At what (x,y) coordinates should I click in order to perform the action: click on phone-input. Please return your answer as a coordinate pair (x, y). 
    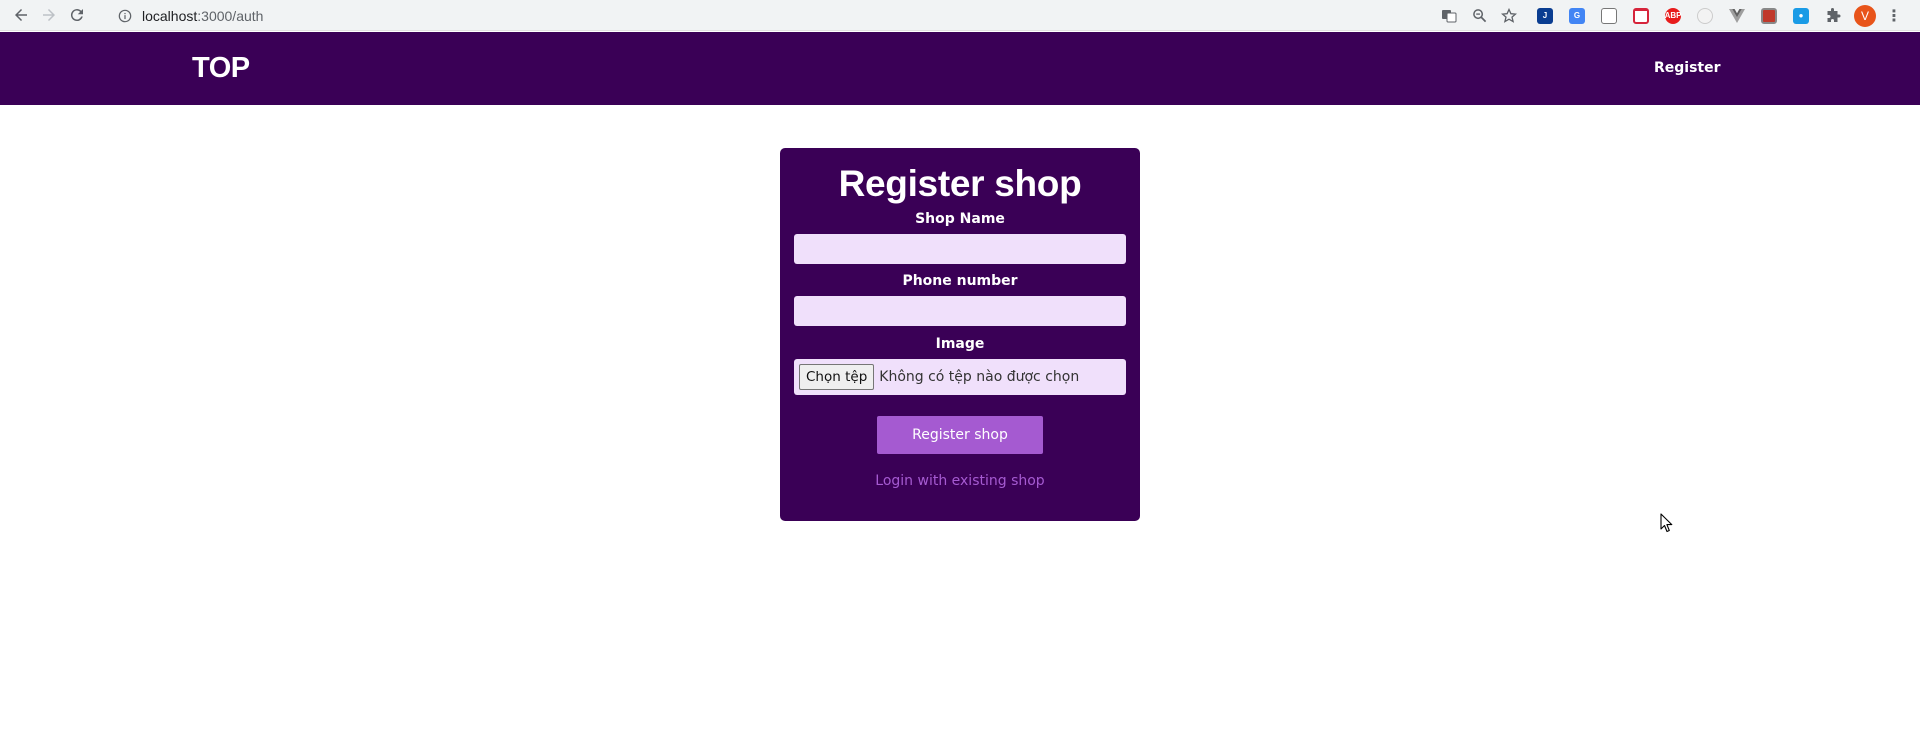
    Looking at the image, I should click on (960, 311).